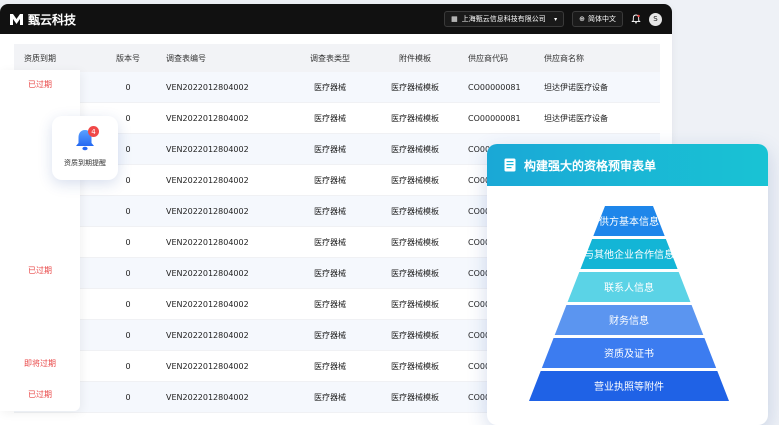 This screenshot has width=779, height=425. I want to click on table-header: 资质到期 版本号 调查表编号 调查表类型 附件模板 供应商代码 供应商名称, so click(337, 58).